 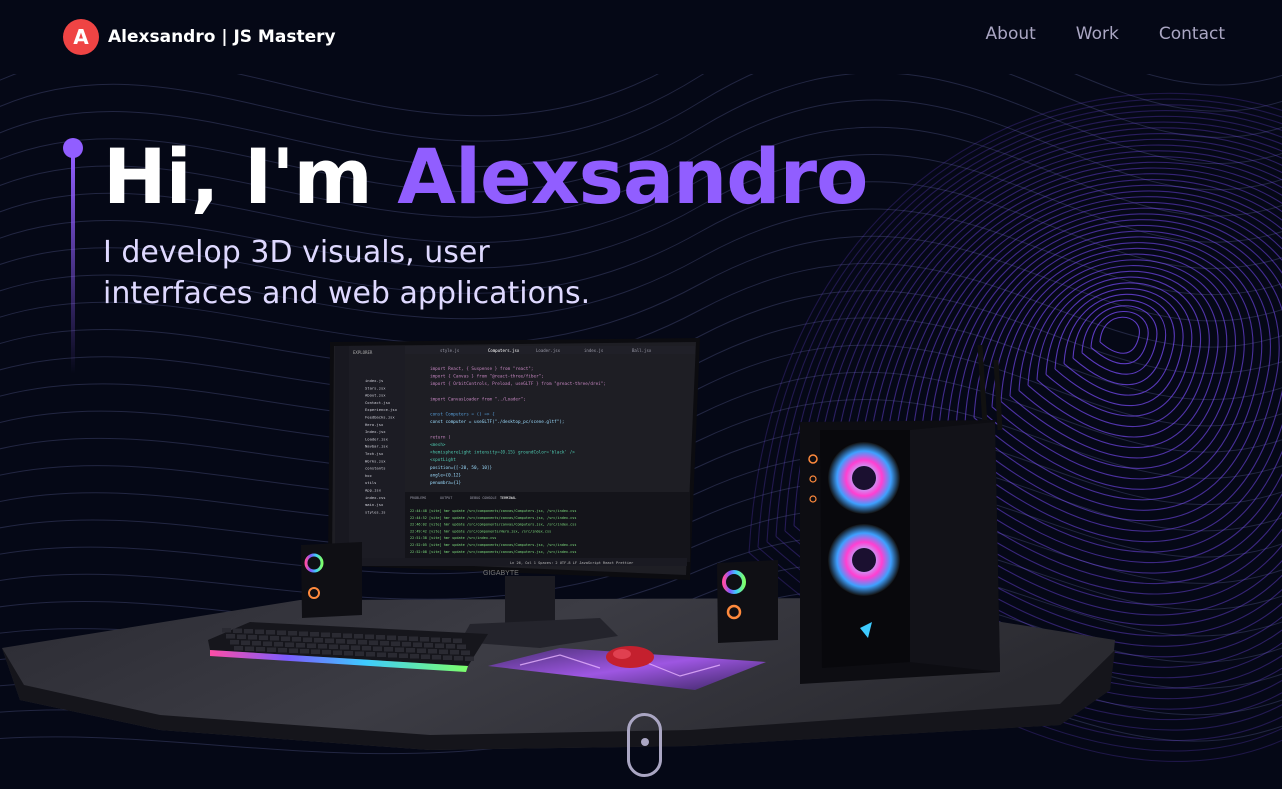 I want to click on logo-letter: A, so click(x=81, y=37).